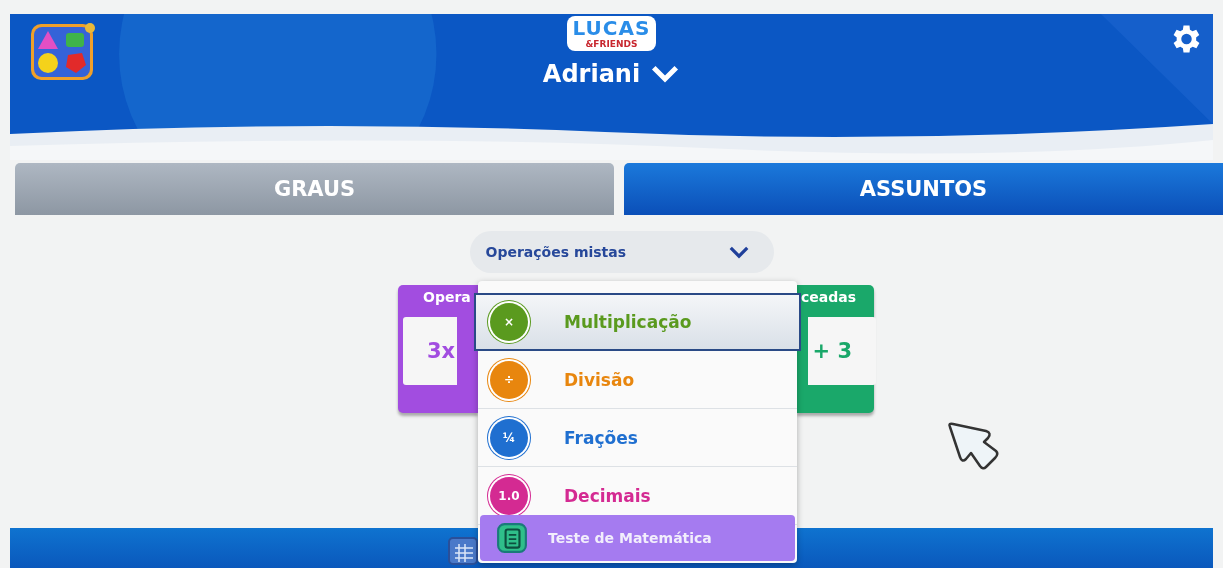 The image size is (1223, 568). I want to click on topic-label: Multiplicação, so click(628, 322).